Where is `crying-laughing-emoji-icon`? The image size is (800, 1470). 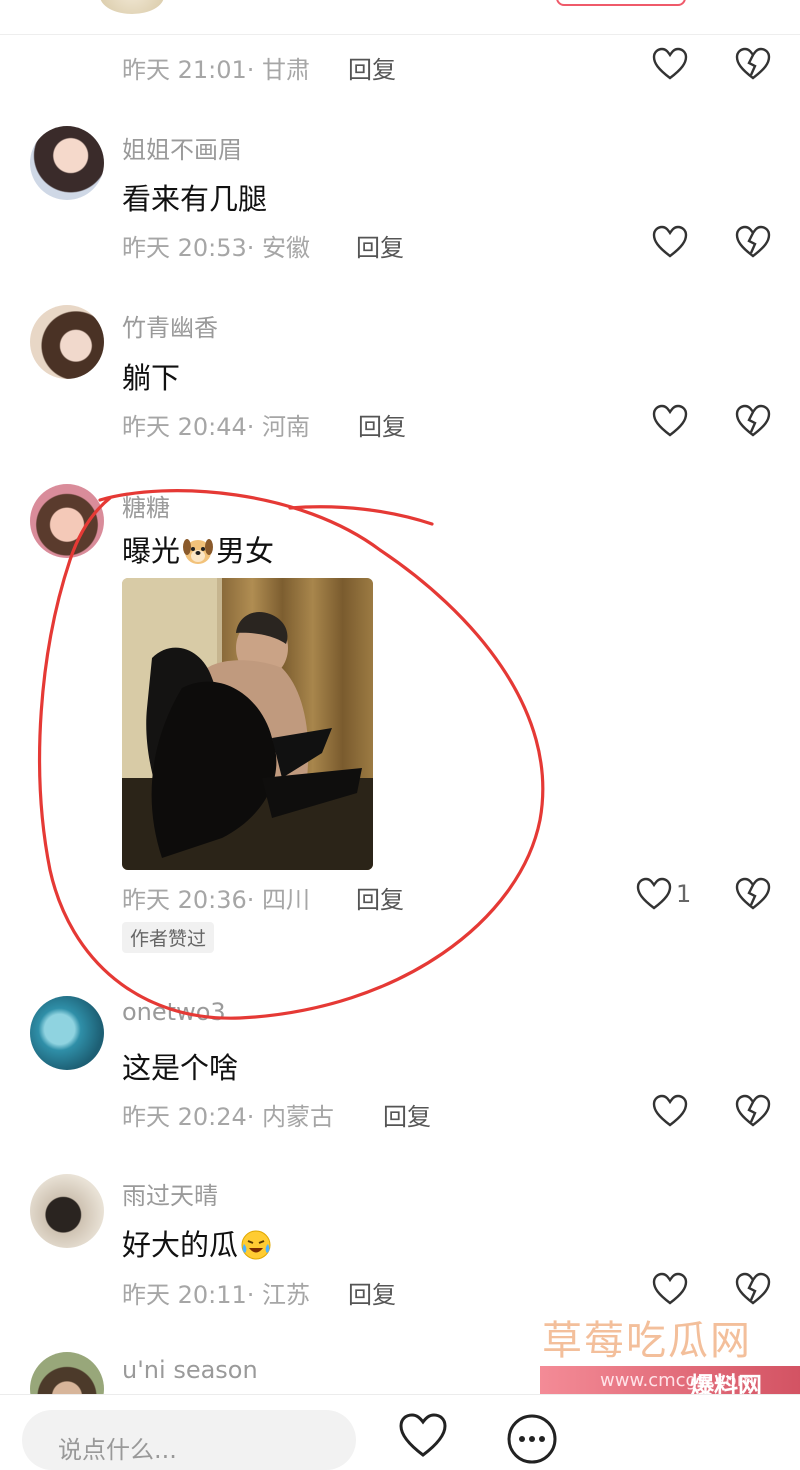
crying-laughing-emoji-icon is located at coordinates (256, 1245).